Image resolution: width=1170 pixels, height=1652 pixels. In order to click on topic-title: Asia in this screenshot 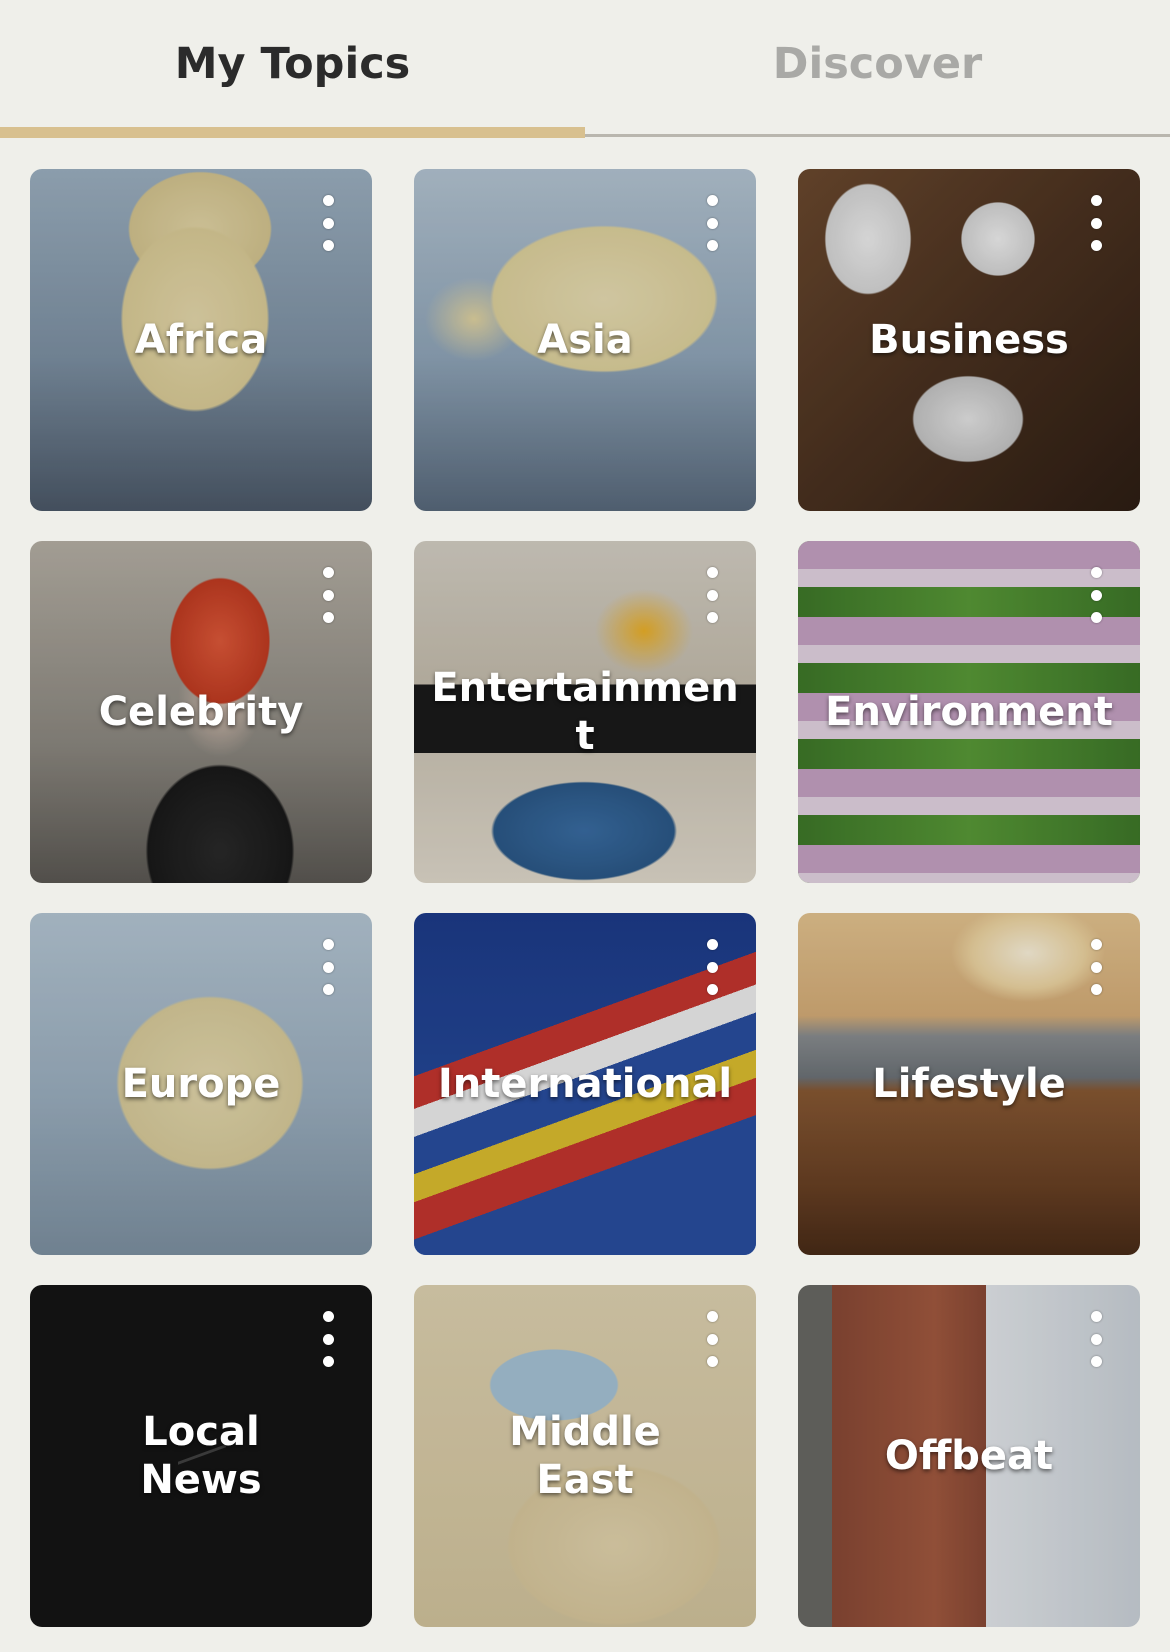, I will do `click(585, 340)`.